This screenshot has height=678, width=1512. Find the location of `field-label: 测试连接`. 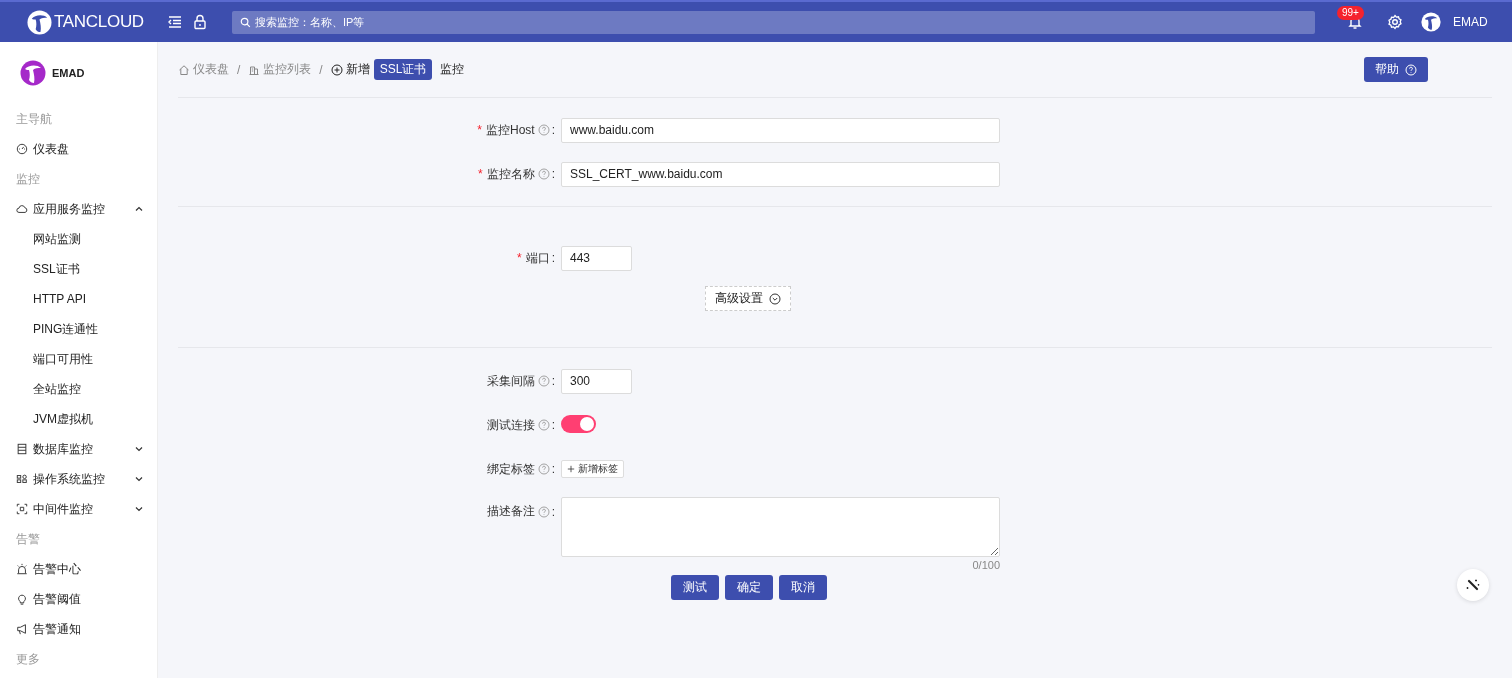

field-label: 测试连接 is located at coordinates (510, 425).